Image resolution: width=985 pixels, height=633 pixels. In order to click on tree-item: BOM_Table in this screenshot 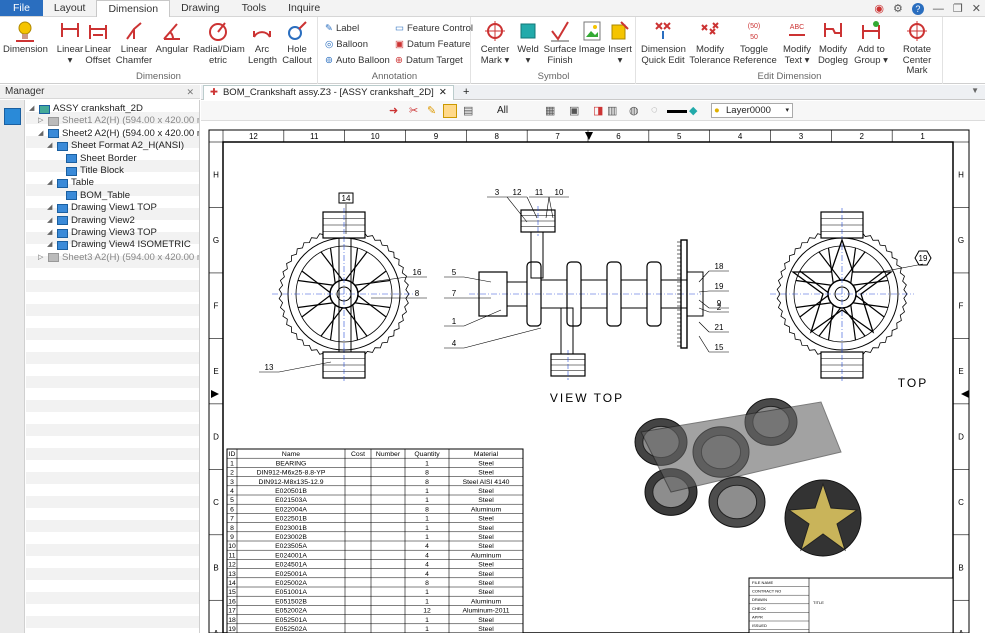, I will do `click(93, 196)`.